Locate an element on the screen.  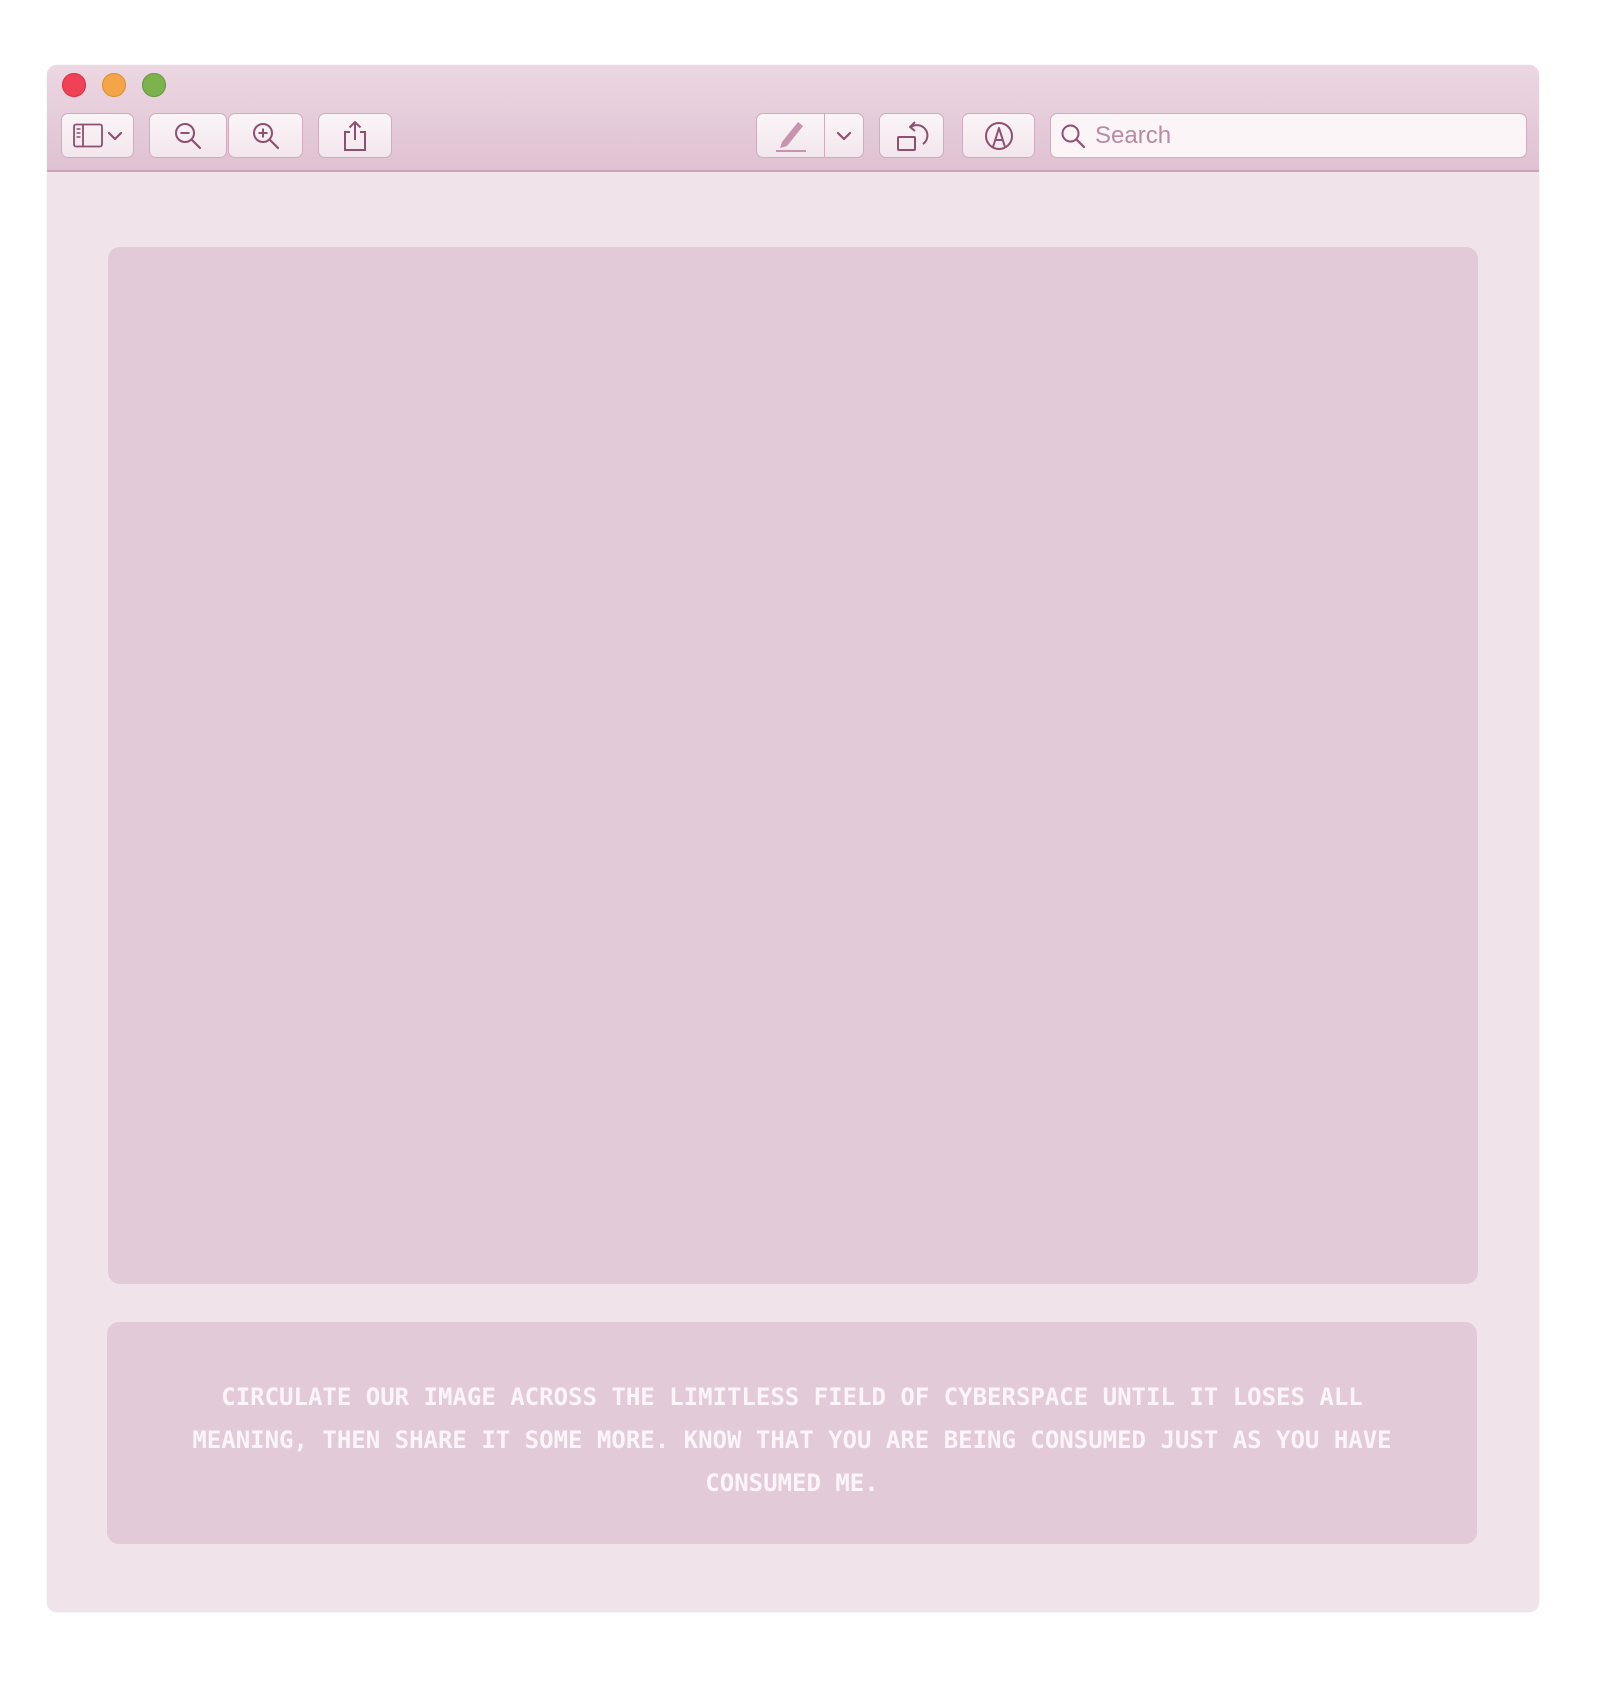
close-button is located at coordinates (74, 85).